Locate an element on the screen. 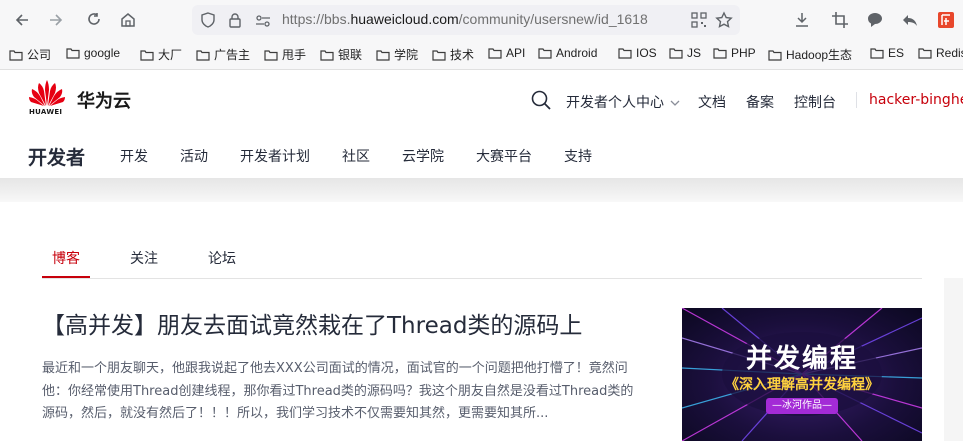  docs-link: 文档 is located at coordinates (712, 102).